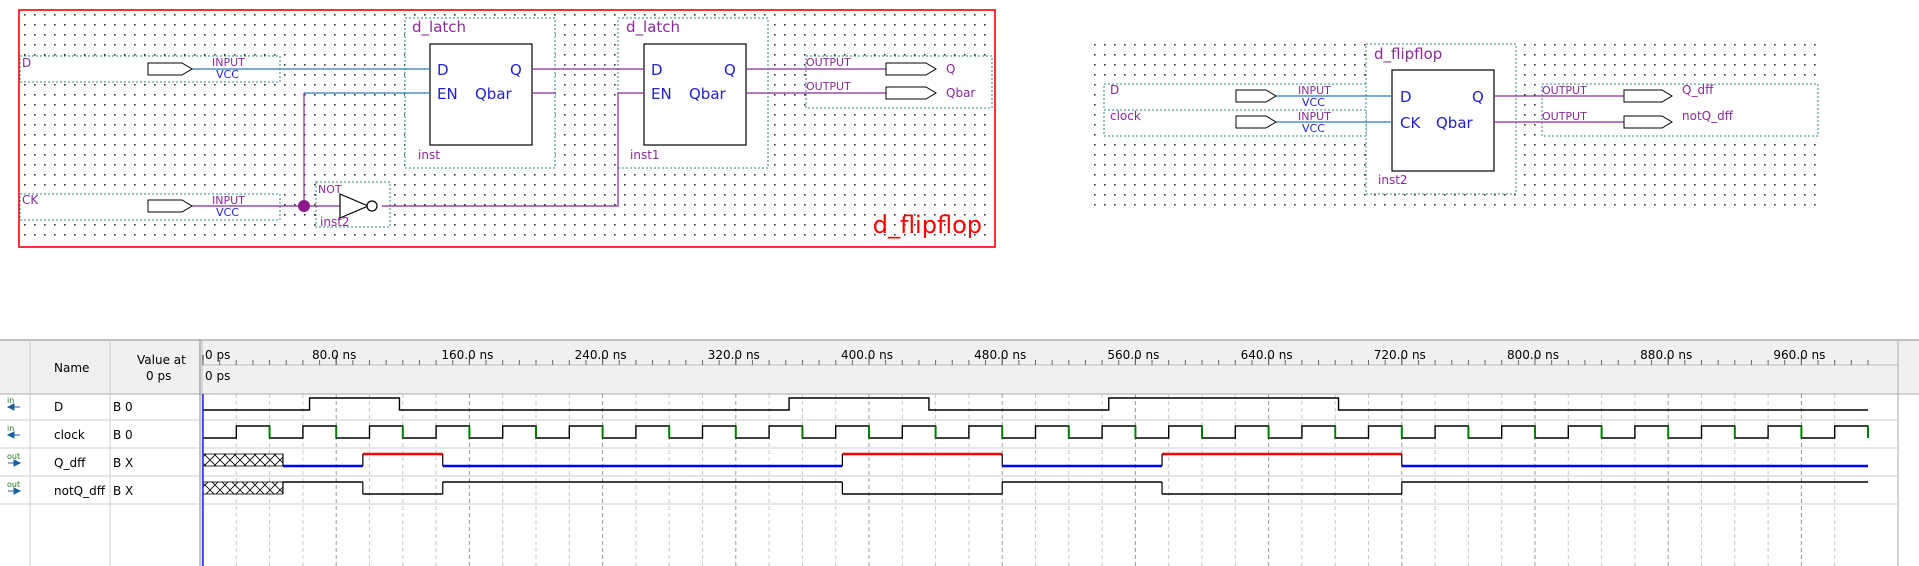  What do you see at coordinates (1000, 355) in the screenshot?
I see `time-tick-label: 480.0 ns` at bounding box center [1000, 355].